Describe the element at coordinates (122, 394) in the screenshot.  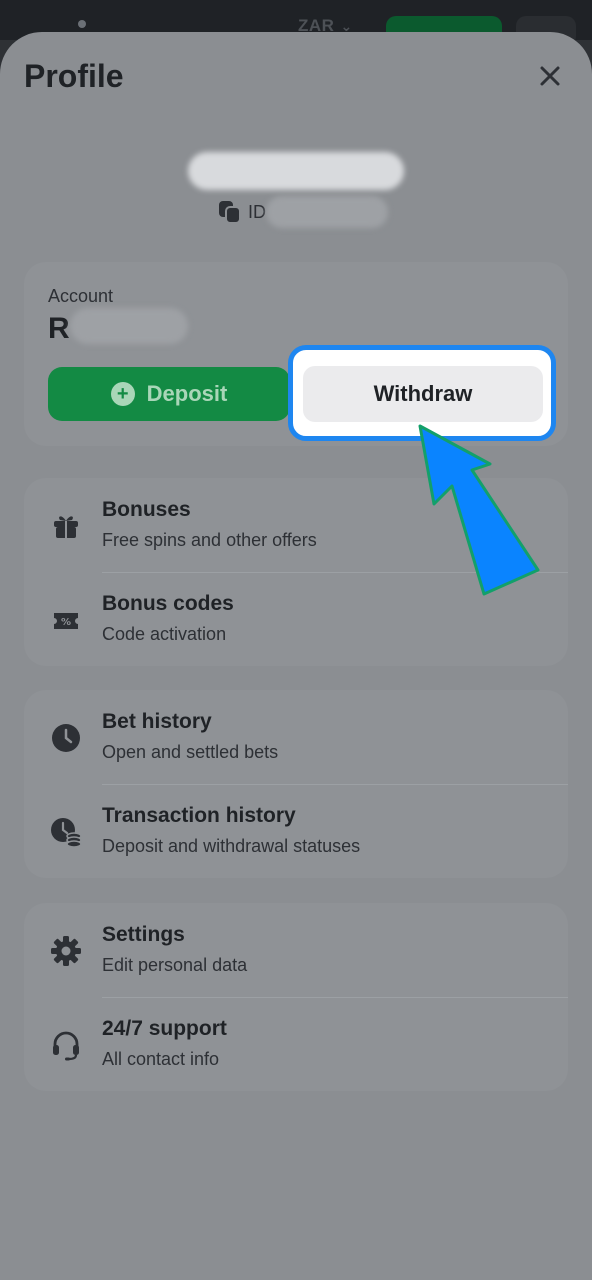
I see `plus-icon: +` at that location.